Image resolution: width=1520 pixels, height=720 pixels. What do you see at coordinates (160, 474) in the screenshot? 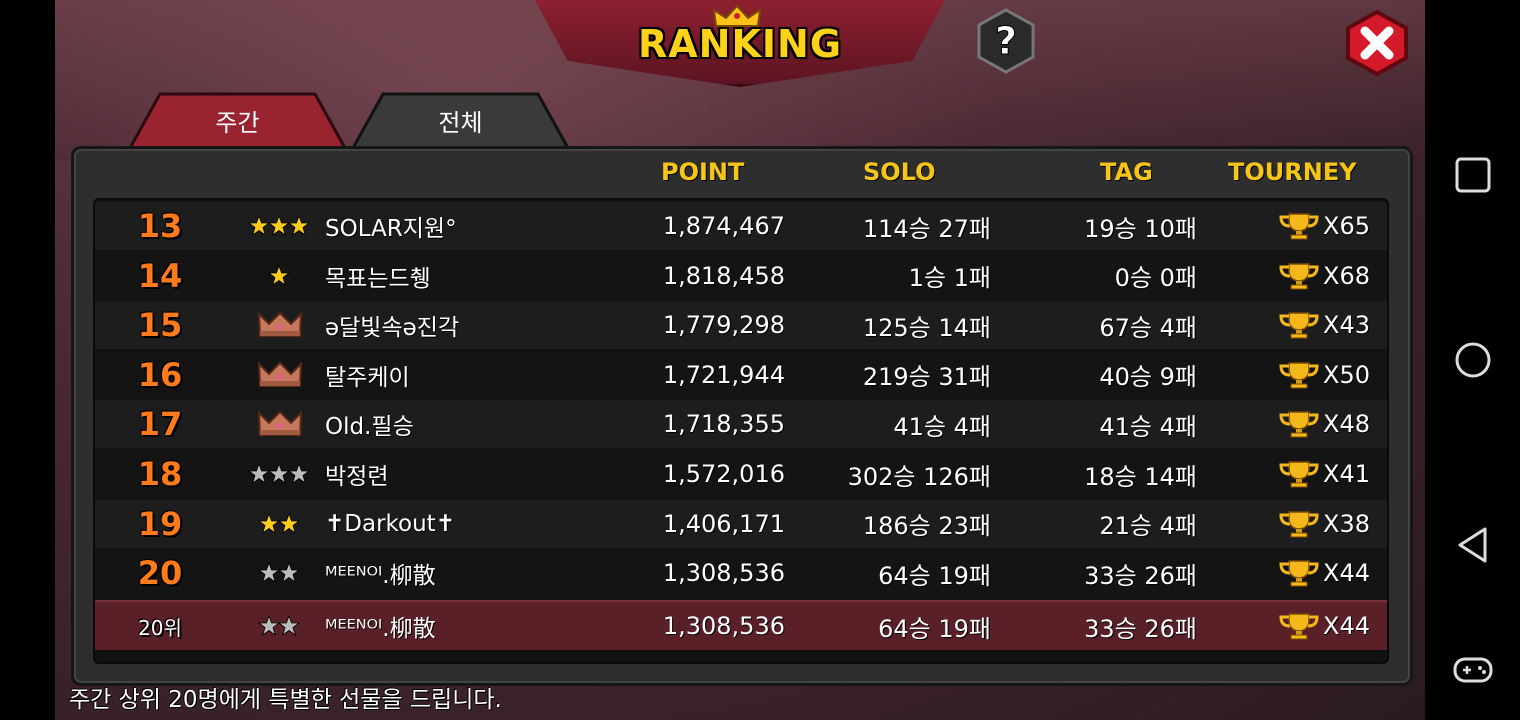
I see `rank-number: 18` at bounding box center [160, 474].